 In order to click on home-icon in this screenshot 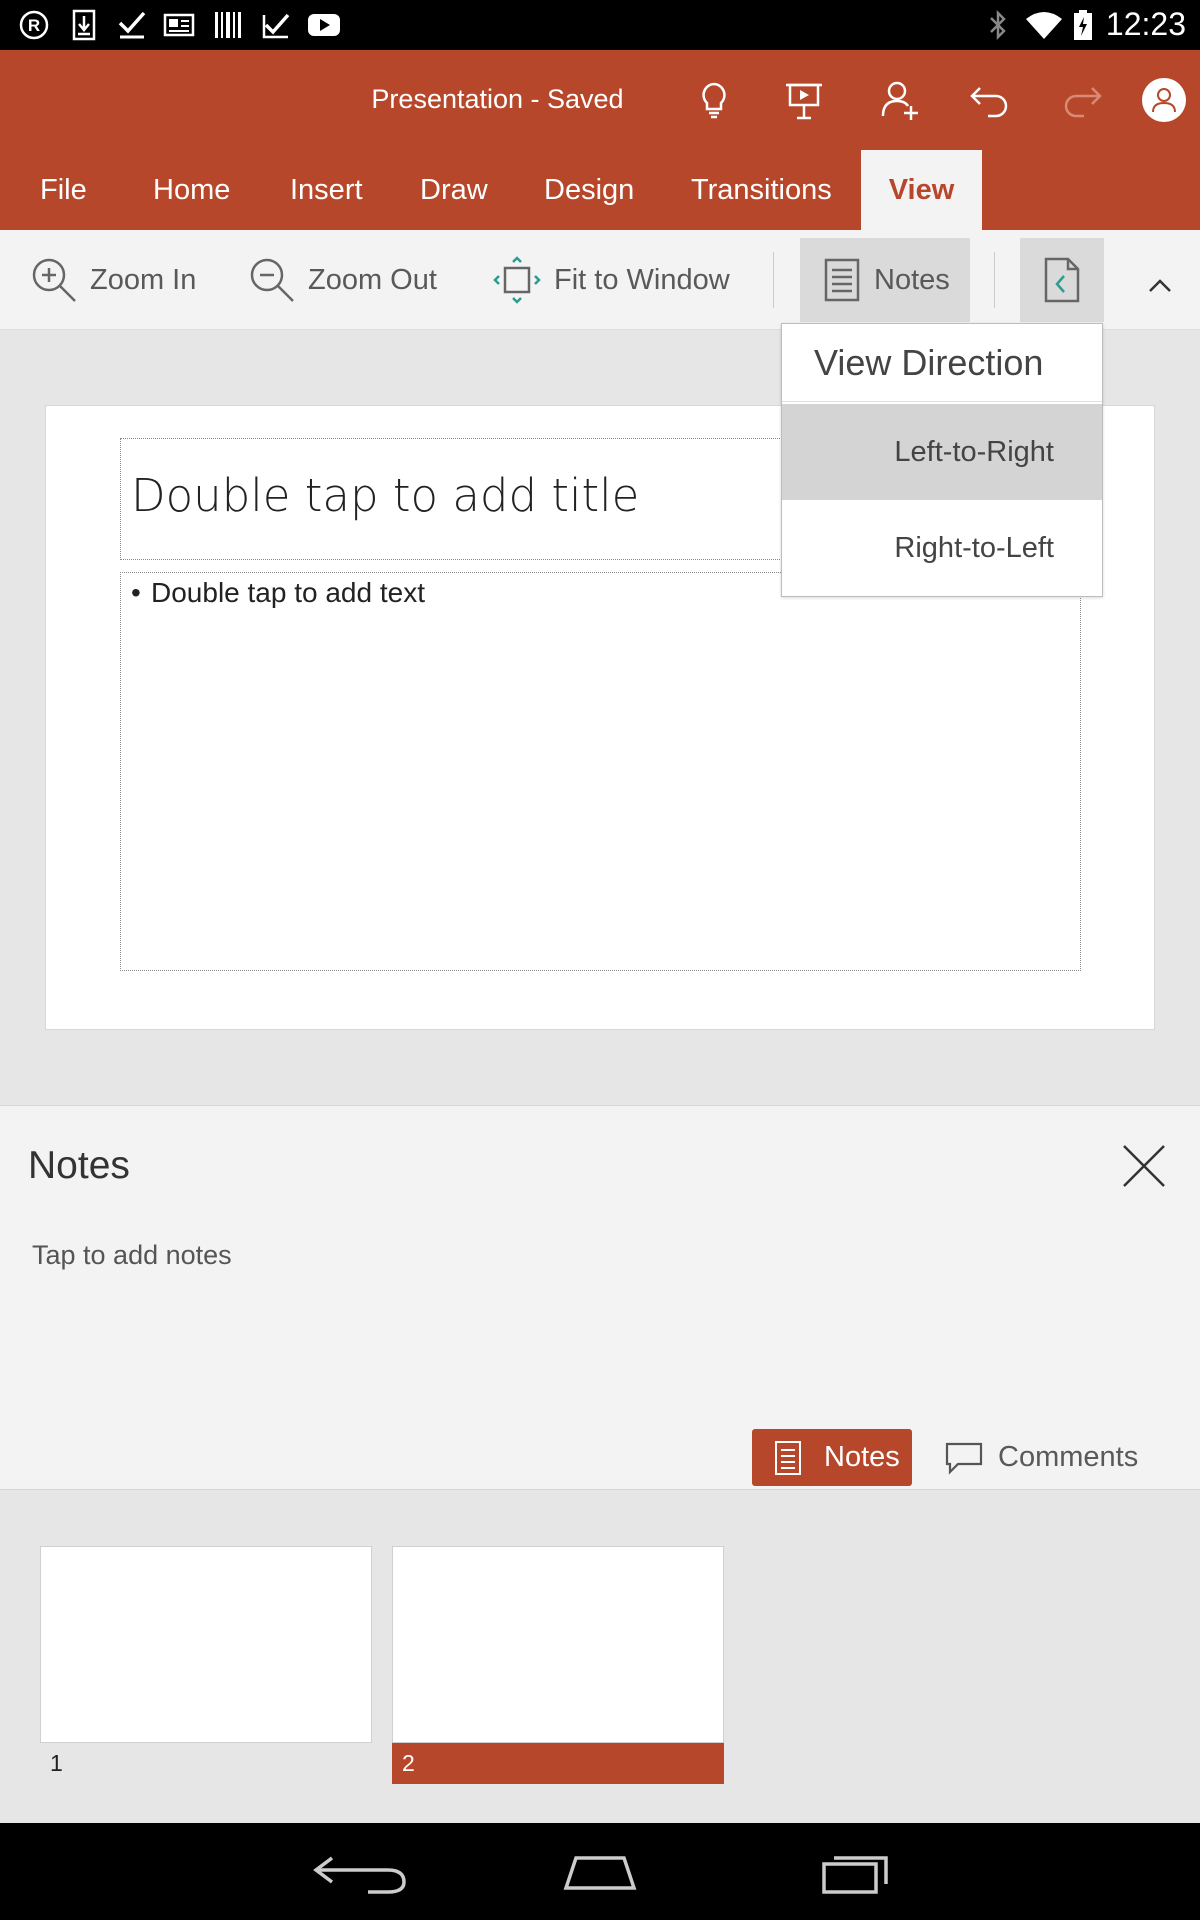, I will do `click(600, 1872)`.